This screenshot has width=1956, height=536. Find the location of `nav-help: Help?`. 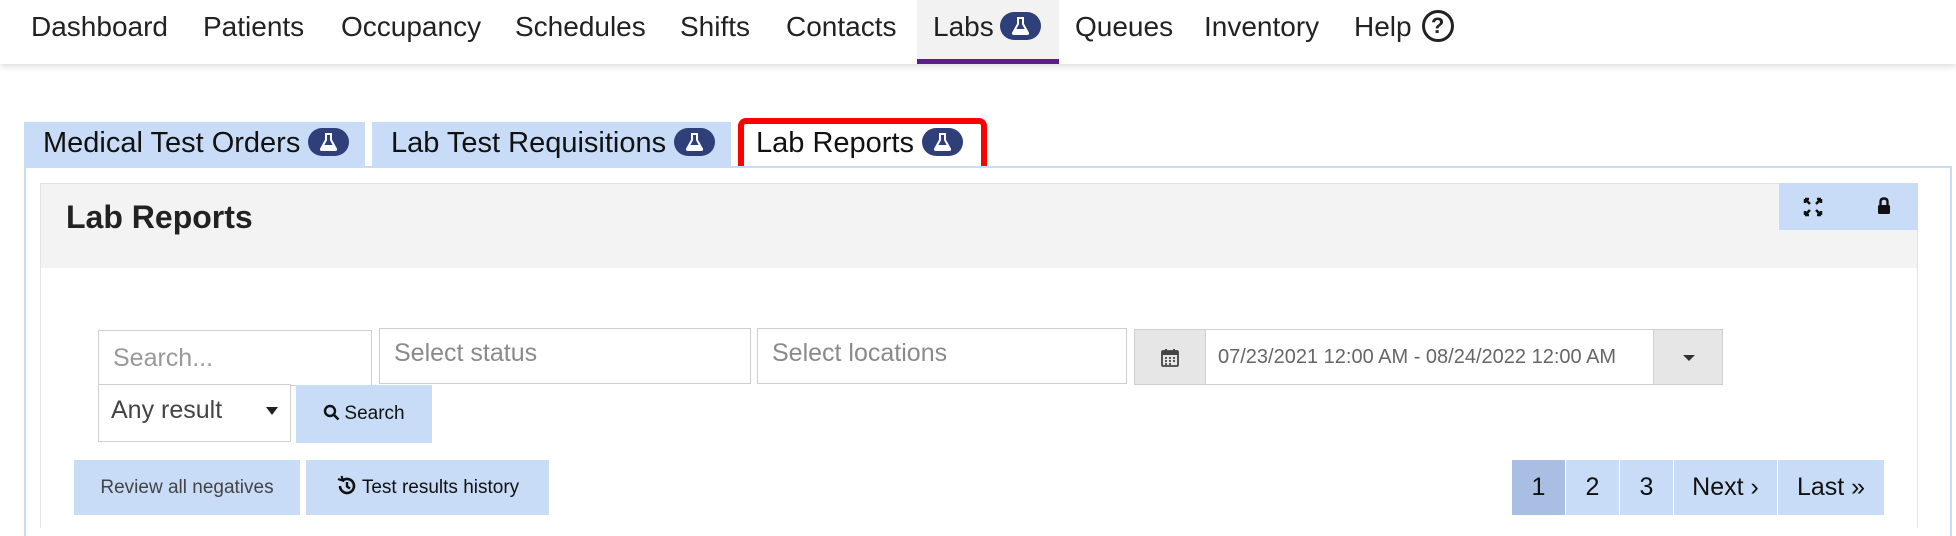

nav-help: Help? is located at coordinates (1404, 32).